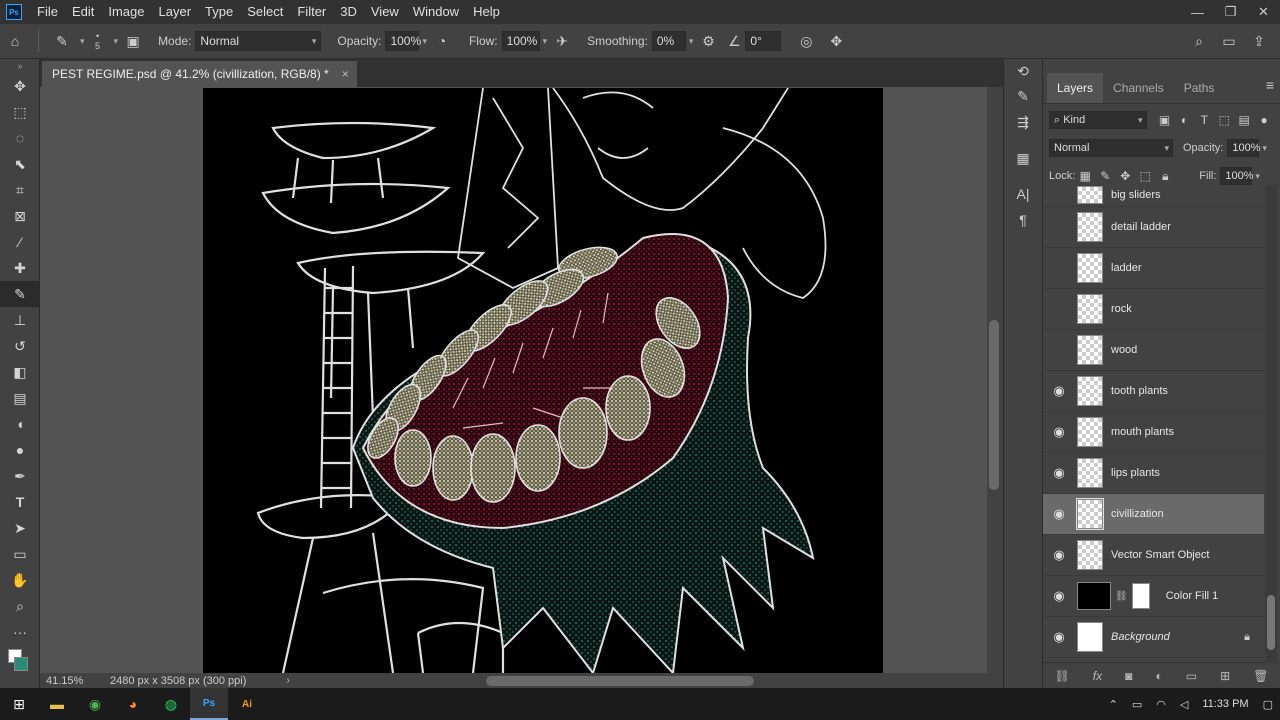  What do you see at coordinates (1153, 391) in the screenshot?
I see `layer-row: ◉ tooth plants` at bounding box center [1153, 391].